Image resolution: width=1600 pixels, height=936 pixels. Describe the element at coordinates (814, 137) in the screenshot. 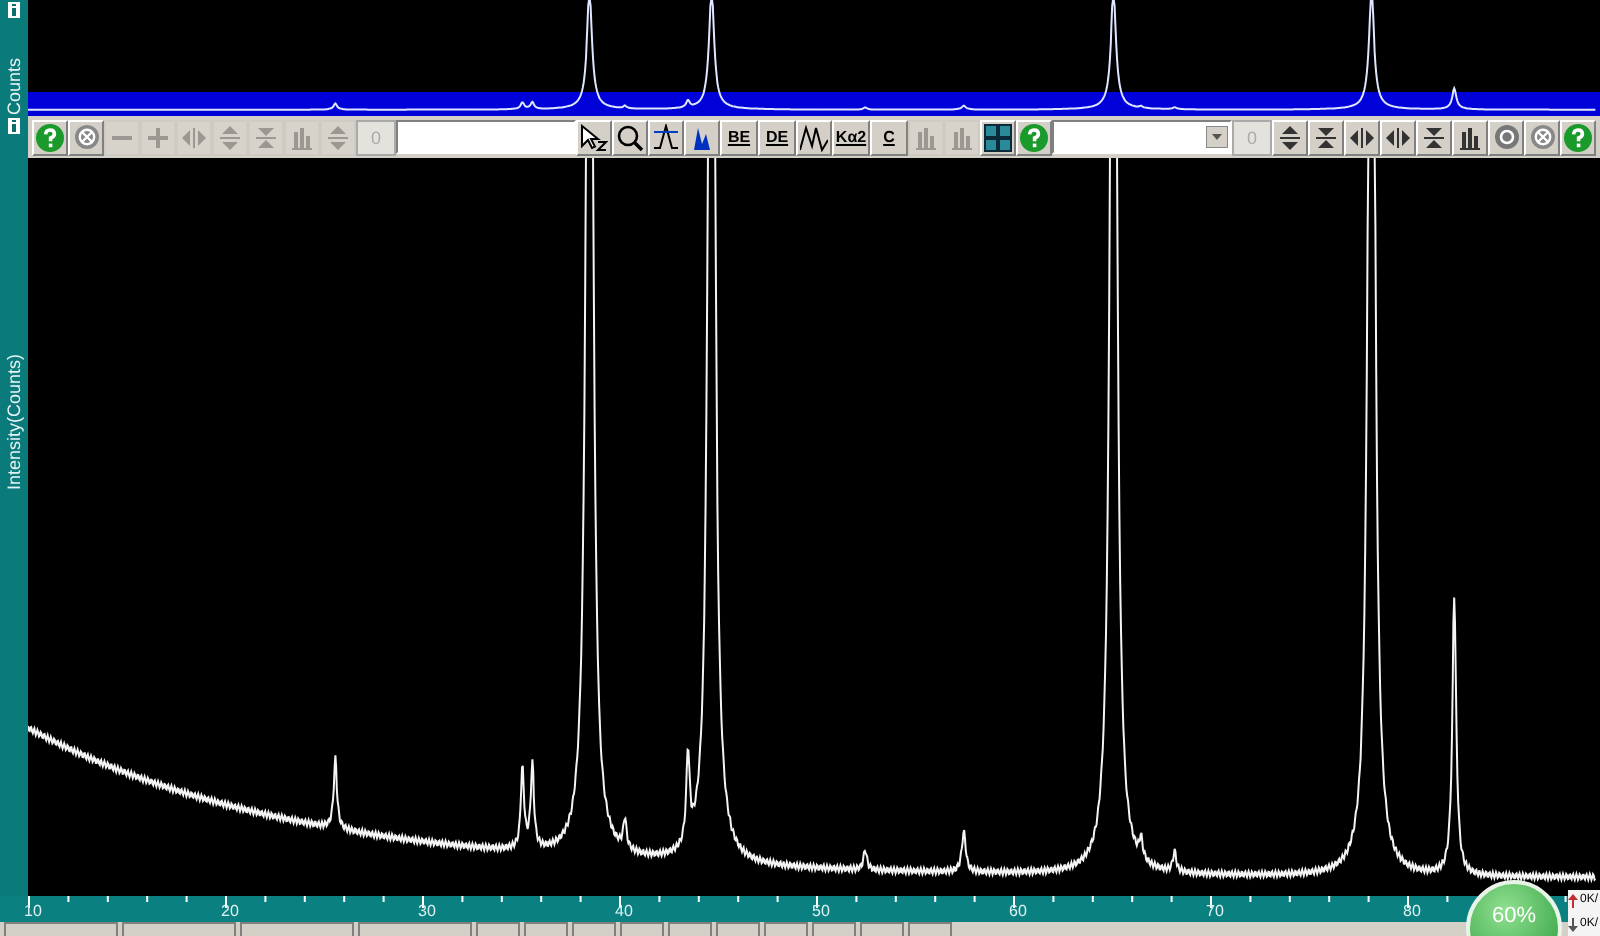

I see `double-peak-icon` at that location.